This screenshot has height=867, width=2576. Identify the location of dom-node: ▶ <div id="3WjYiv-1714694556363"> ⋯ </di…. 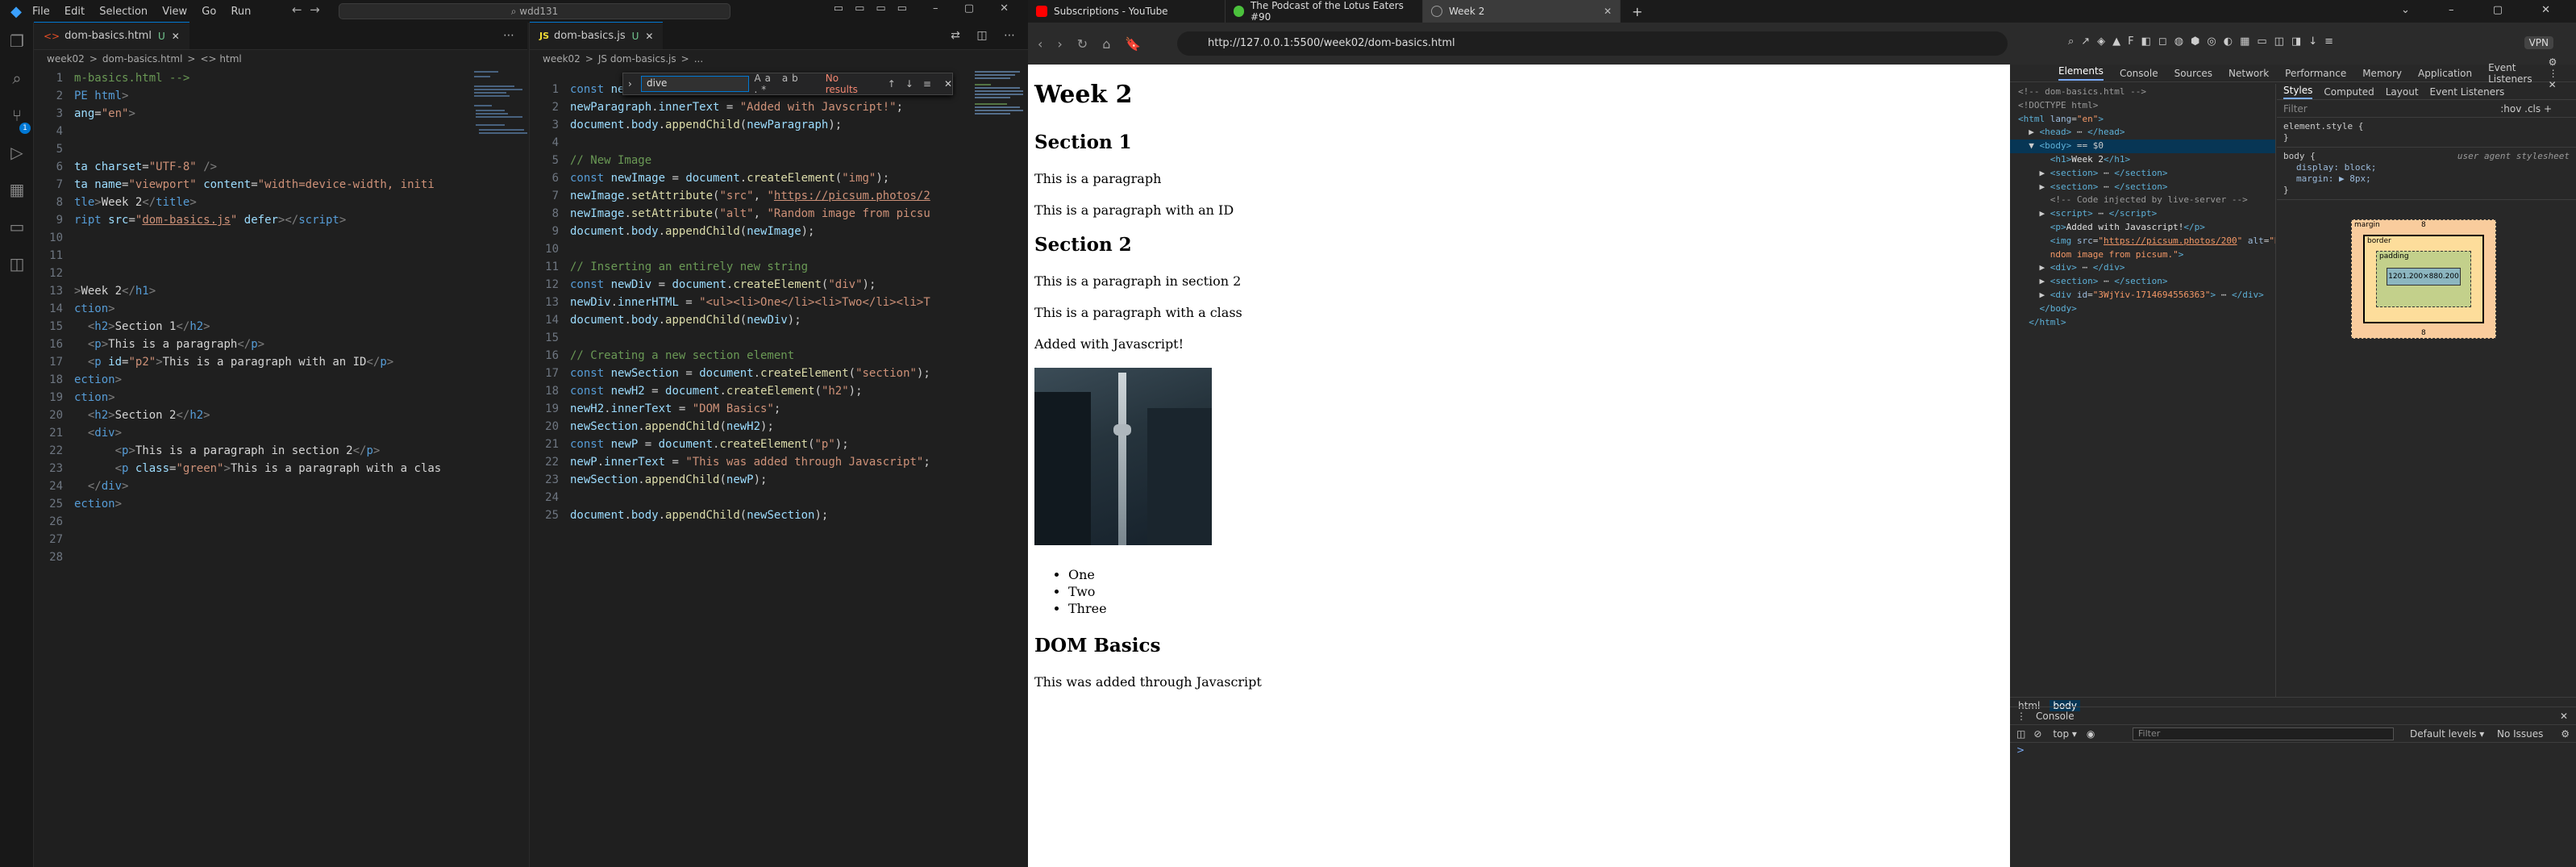
(2142, 295).